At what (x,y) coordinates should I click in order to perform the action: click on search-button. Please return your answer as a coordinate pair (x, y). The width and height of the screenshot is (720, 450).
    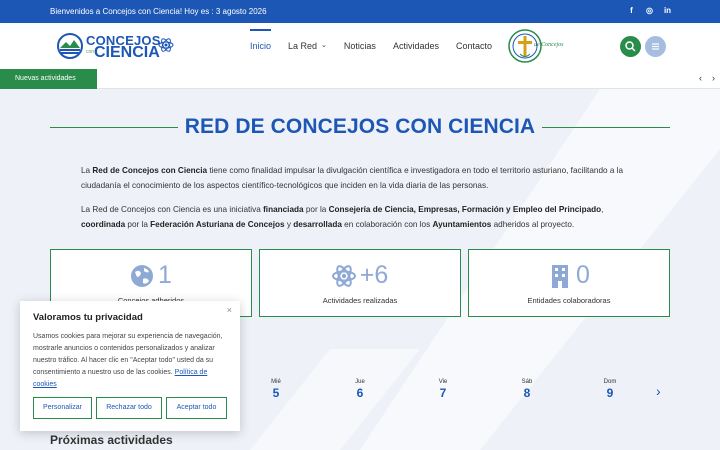
    Looking at the image, I should click on (630, 46).